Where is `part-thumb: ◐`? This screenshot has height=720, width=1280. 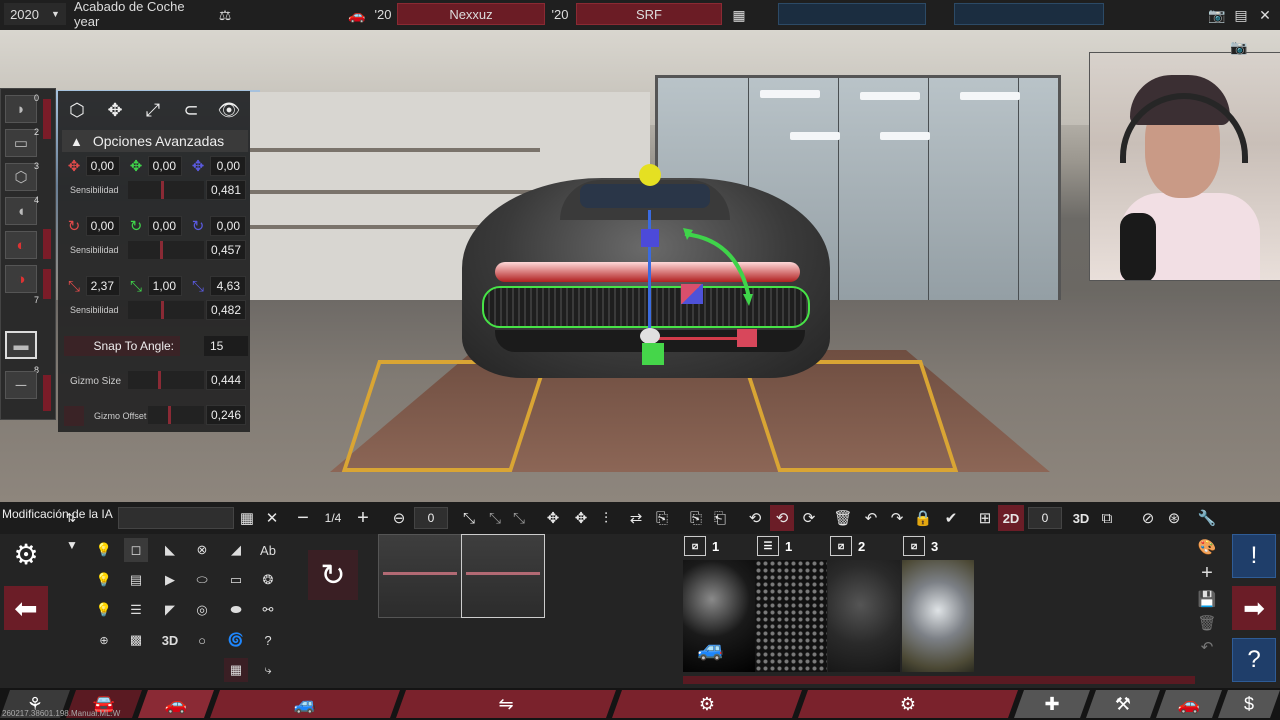
part-thumb: ◐ is located at coordinates (21, 245).